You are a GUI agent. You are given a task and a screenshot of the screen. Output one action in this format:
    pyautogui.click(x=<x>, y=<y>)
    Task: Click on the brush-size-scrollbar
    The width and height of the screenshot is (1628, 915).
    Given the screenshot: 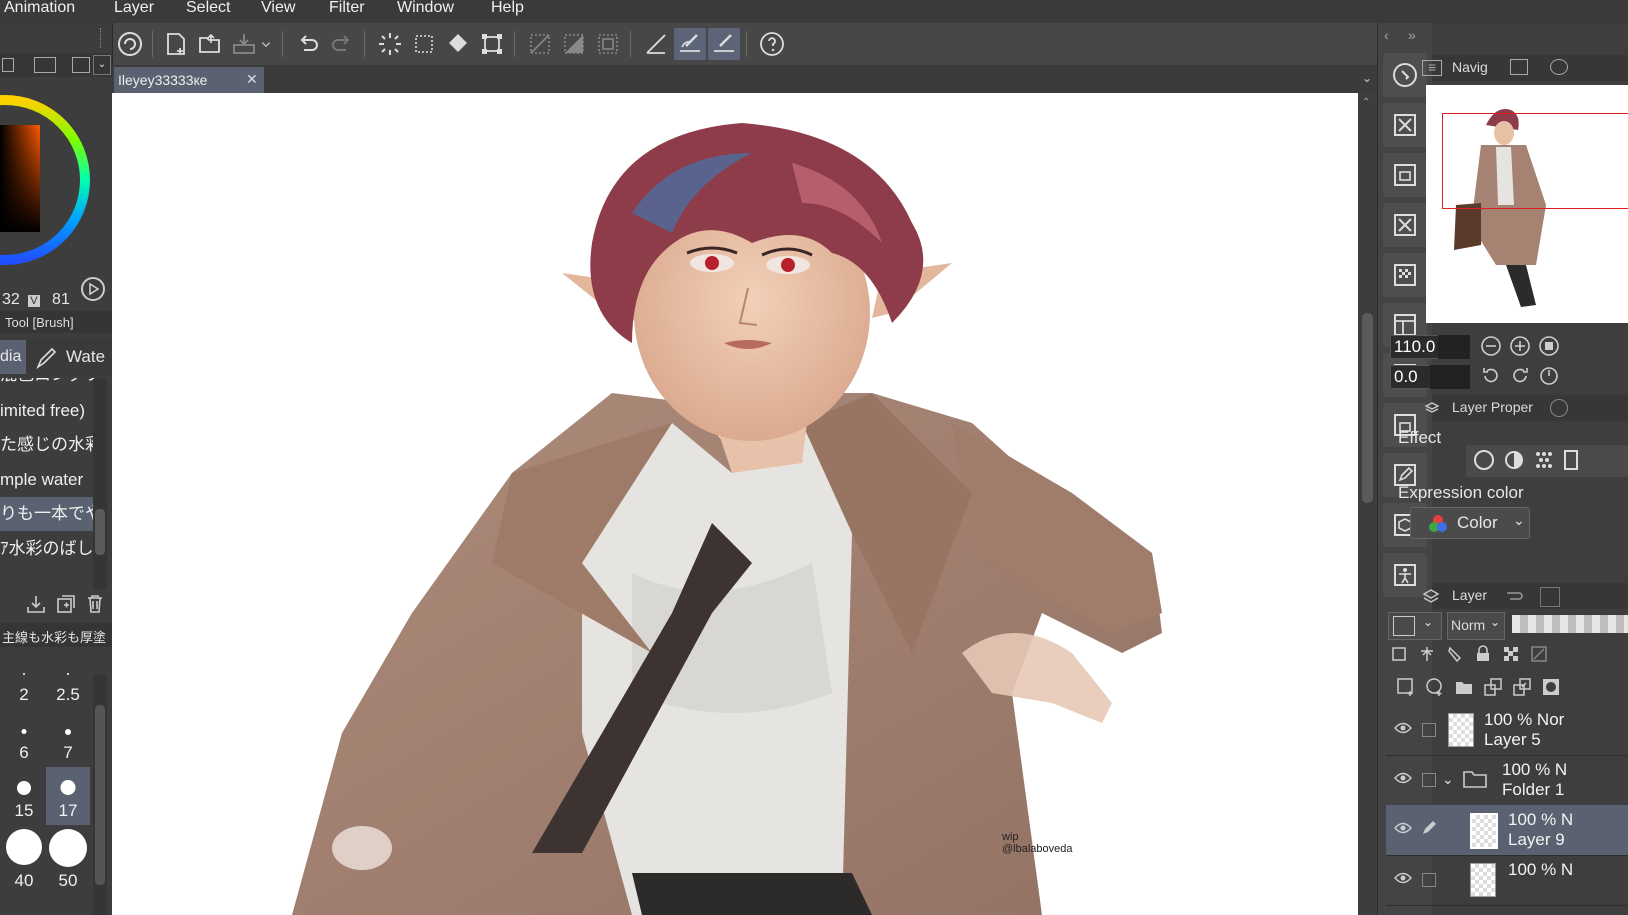 What is the action you would take?
    pyautogui.click(x=100, y=795)
    